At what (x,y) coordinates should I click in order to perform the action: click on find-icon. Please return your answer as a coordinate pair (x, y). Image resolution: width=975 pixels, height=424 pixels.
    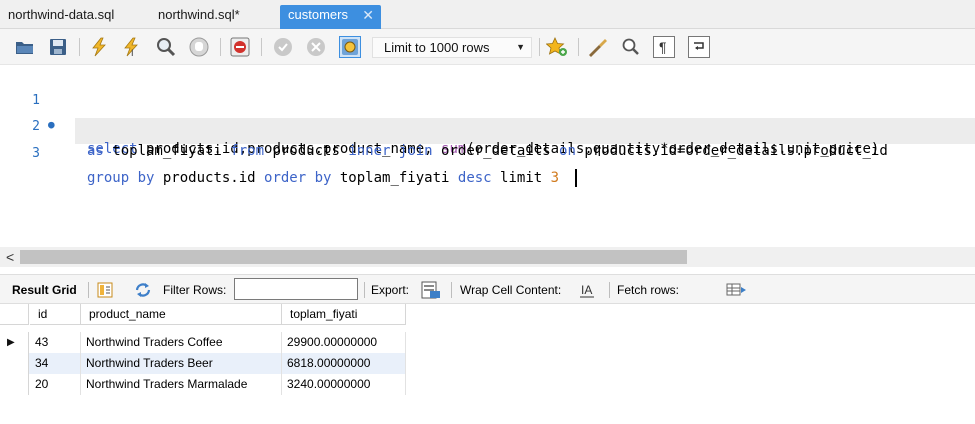
    Looking at the image, I should click on (631, 47).